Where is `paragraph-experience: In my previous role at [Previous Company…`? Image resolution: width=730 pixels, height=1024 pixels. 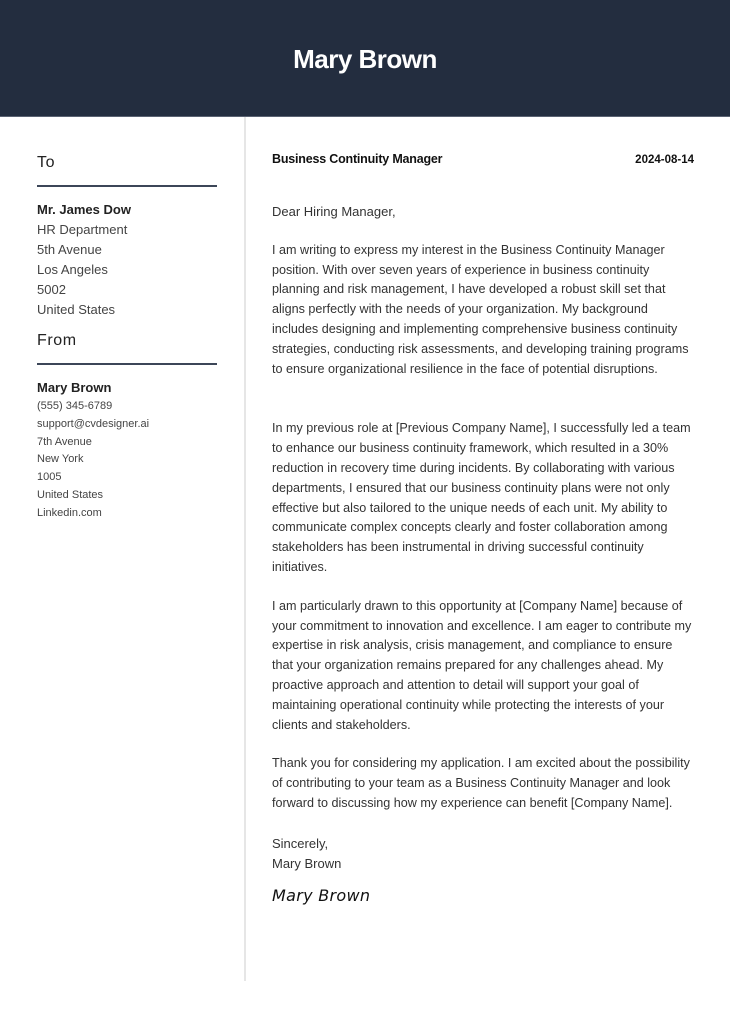
paragraph-experience: In my previous role at [Previous Company… is located at coordinates (481, 497).